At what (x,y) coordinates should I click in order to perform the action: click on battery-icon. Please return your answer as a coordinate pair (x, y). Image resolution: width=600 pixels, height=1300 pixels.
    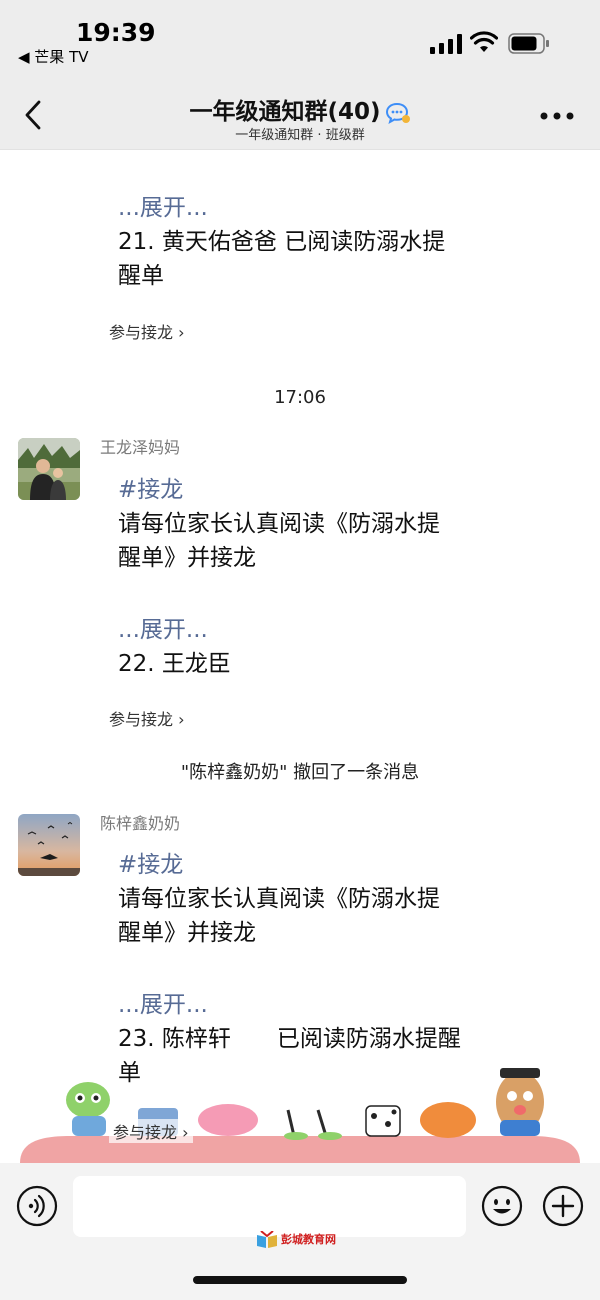
    Looking at the image, I should click on (528, 43).